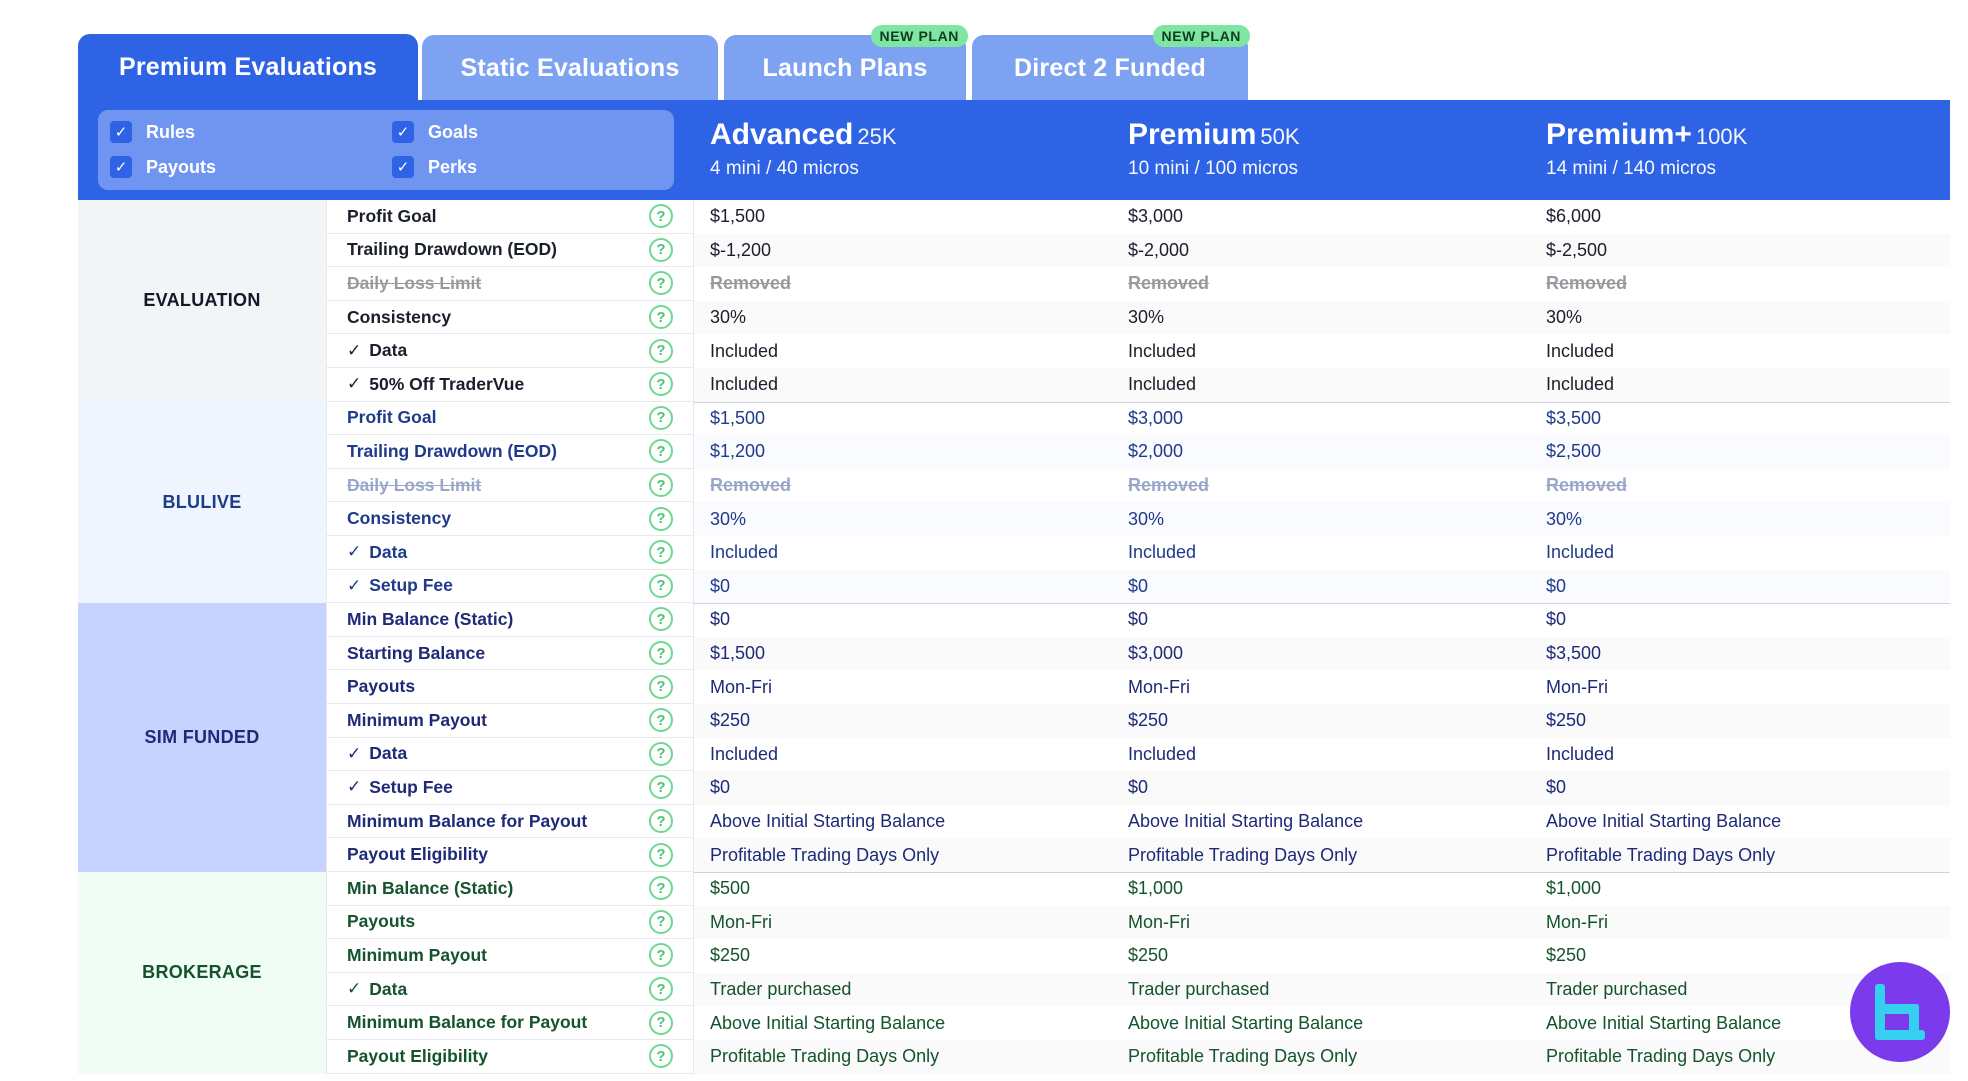  Describe the element at coordinates (435, 132) in the screenshot. I see `filter-goals: ✓ Goals` at that location.